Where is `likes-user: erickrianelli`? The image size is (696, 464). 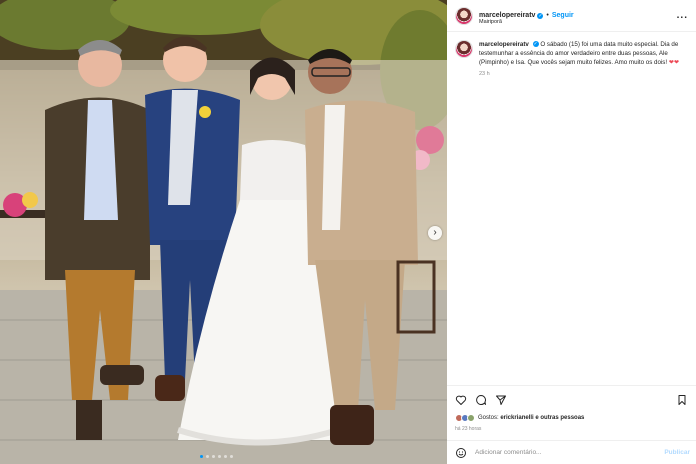 likes-user: erickrianelli is located at coordinates (516, 418).